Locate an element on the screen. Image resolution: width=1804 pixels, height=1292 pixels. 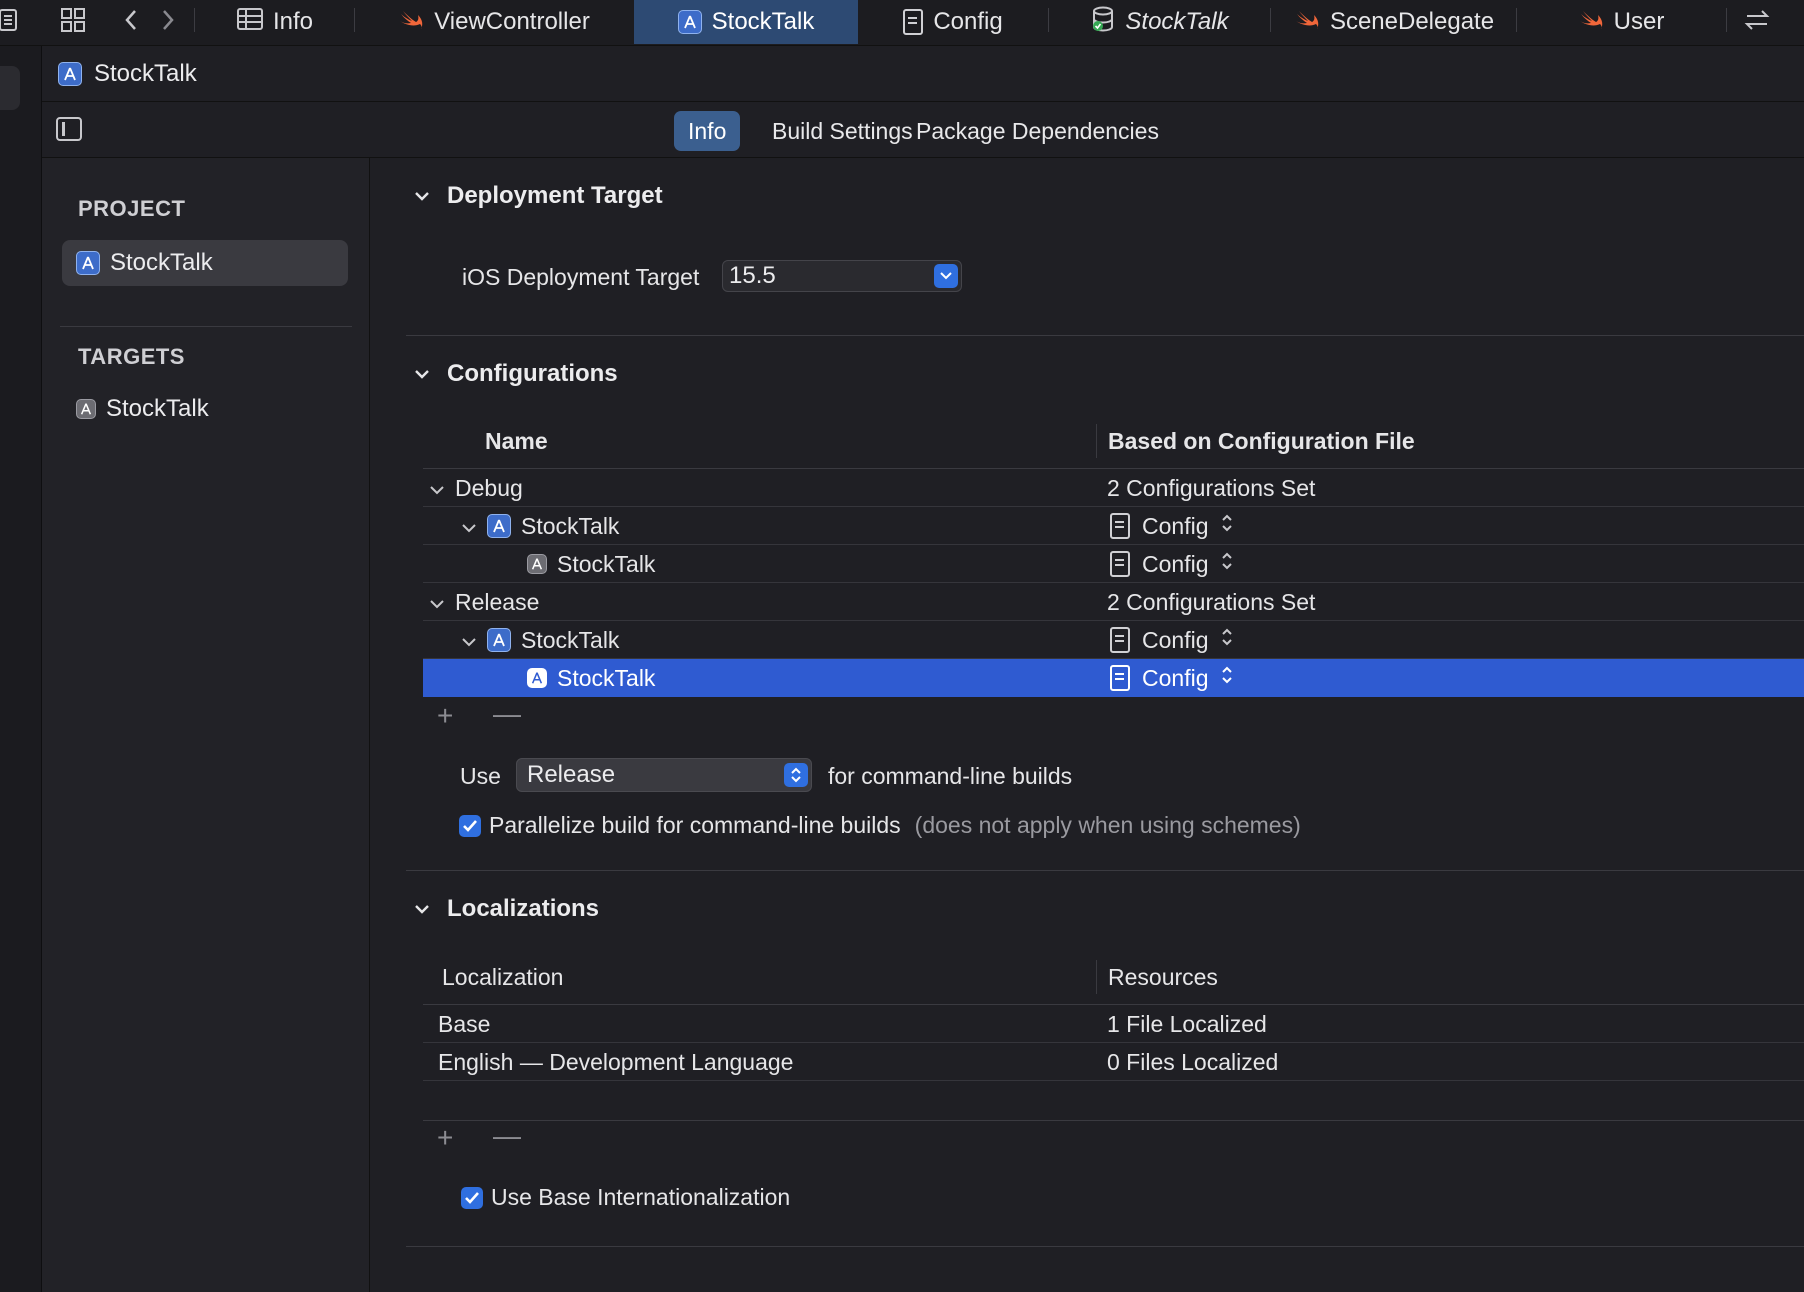
localization-name: English — Development Language is located at coordinates (616, 1061).